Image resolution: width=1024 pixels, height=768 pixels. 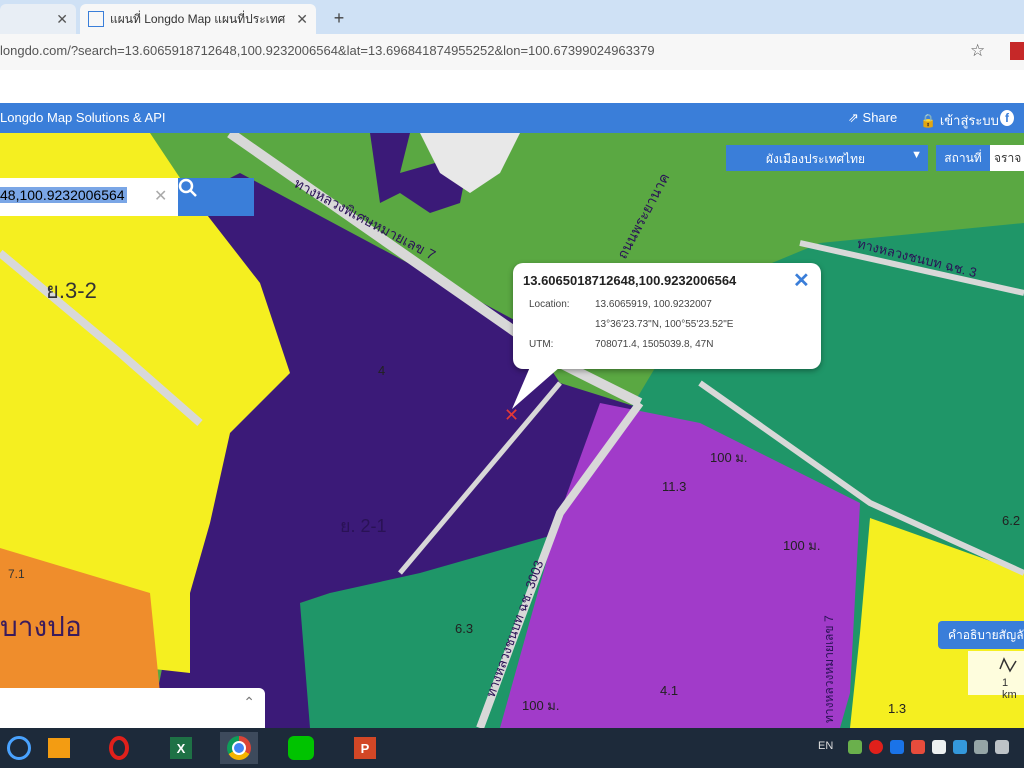 What do you see at coordinates (83, 117) in the screenshot?
I see `brand-link: Longdo Map Solutions & API` at bounding box center [83, 117].